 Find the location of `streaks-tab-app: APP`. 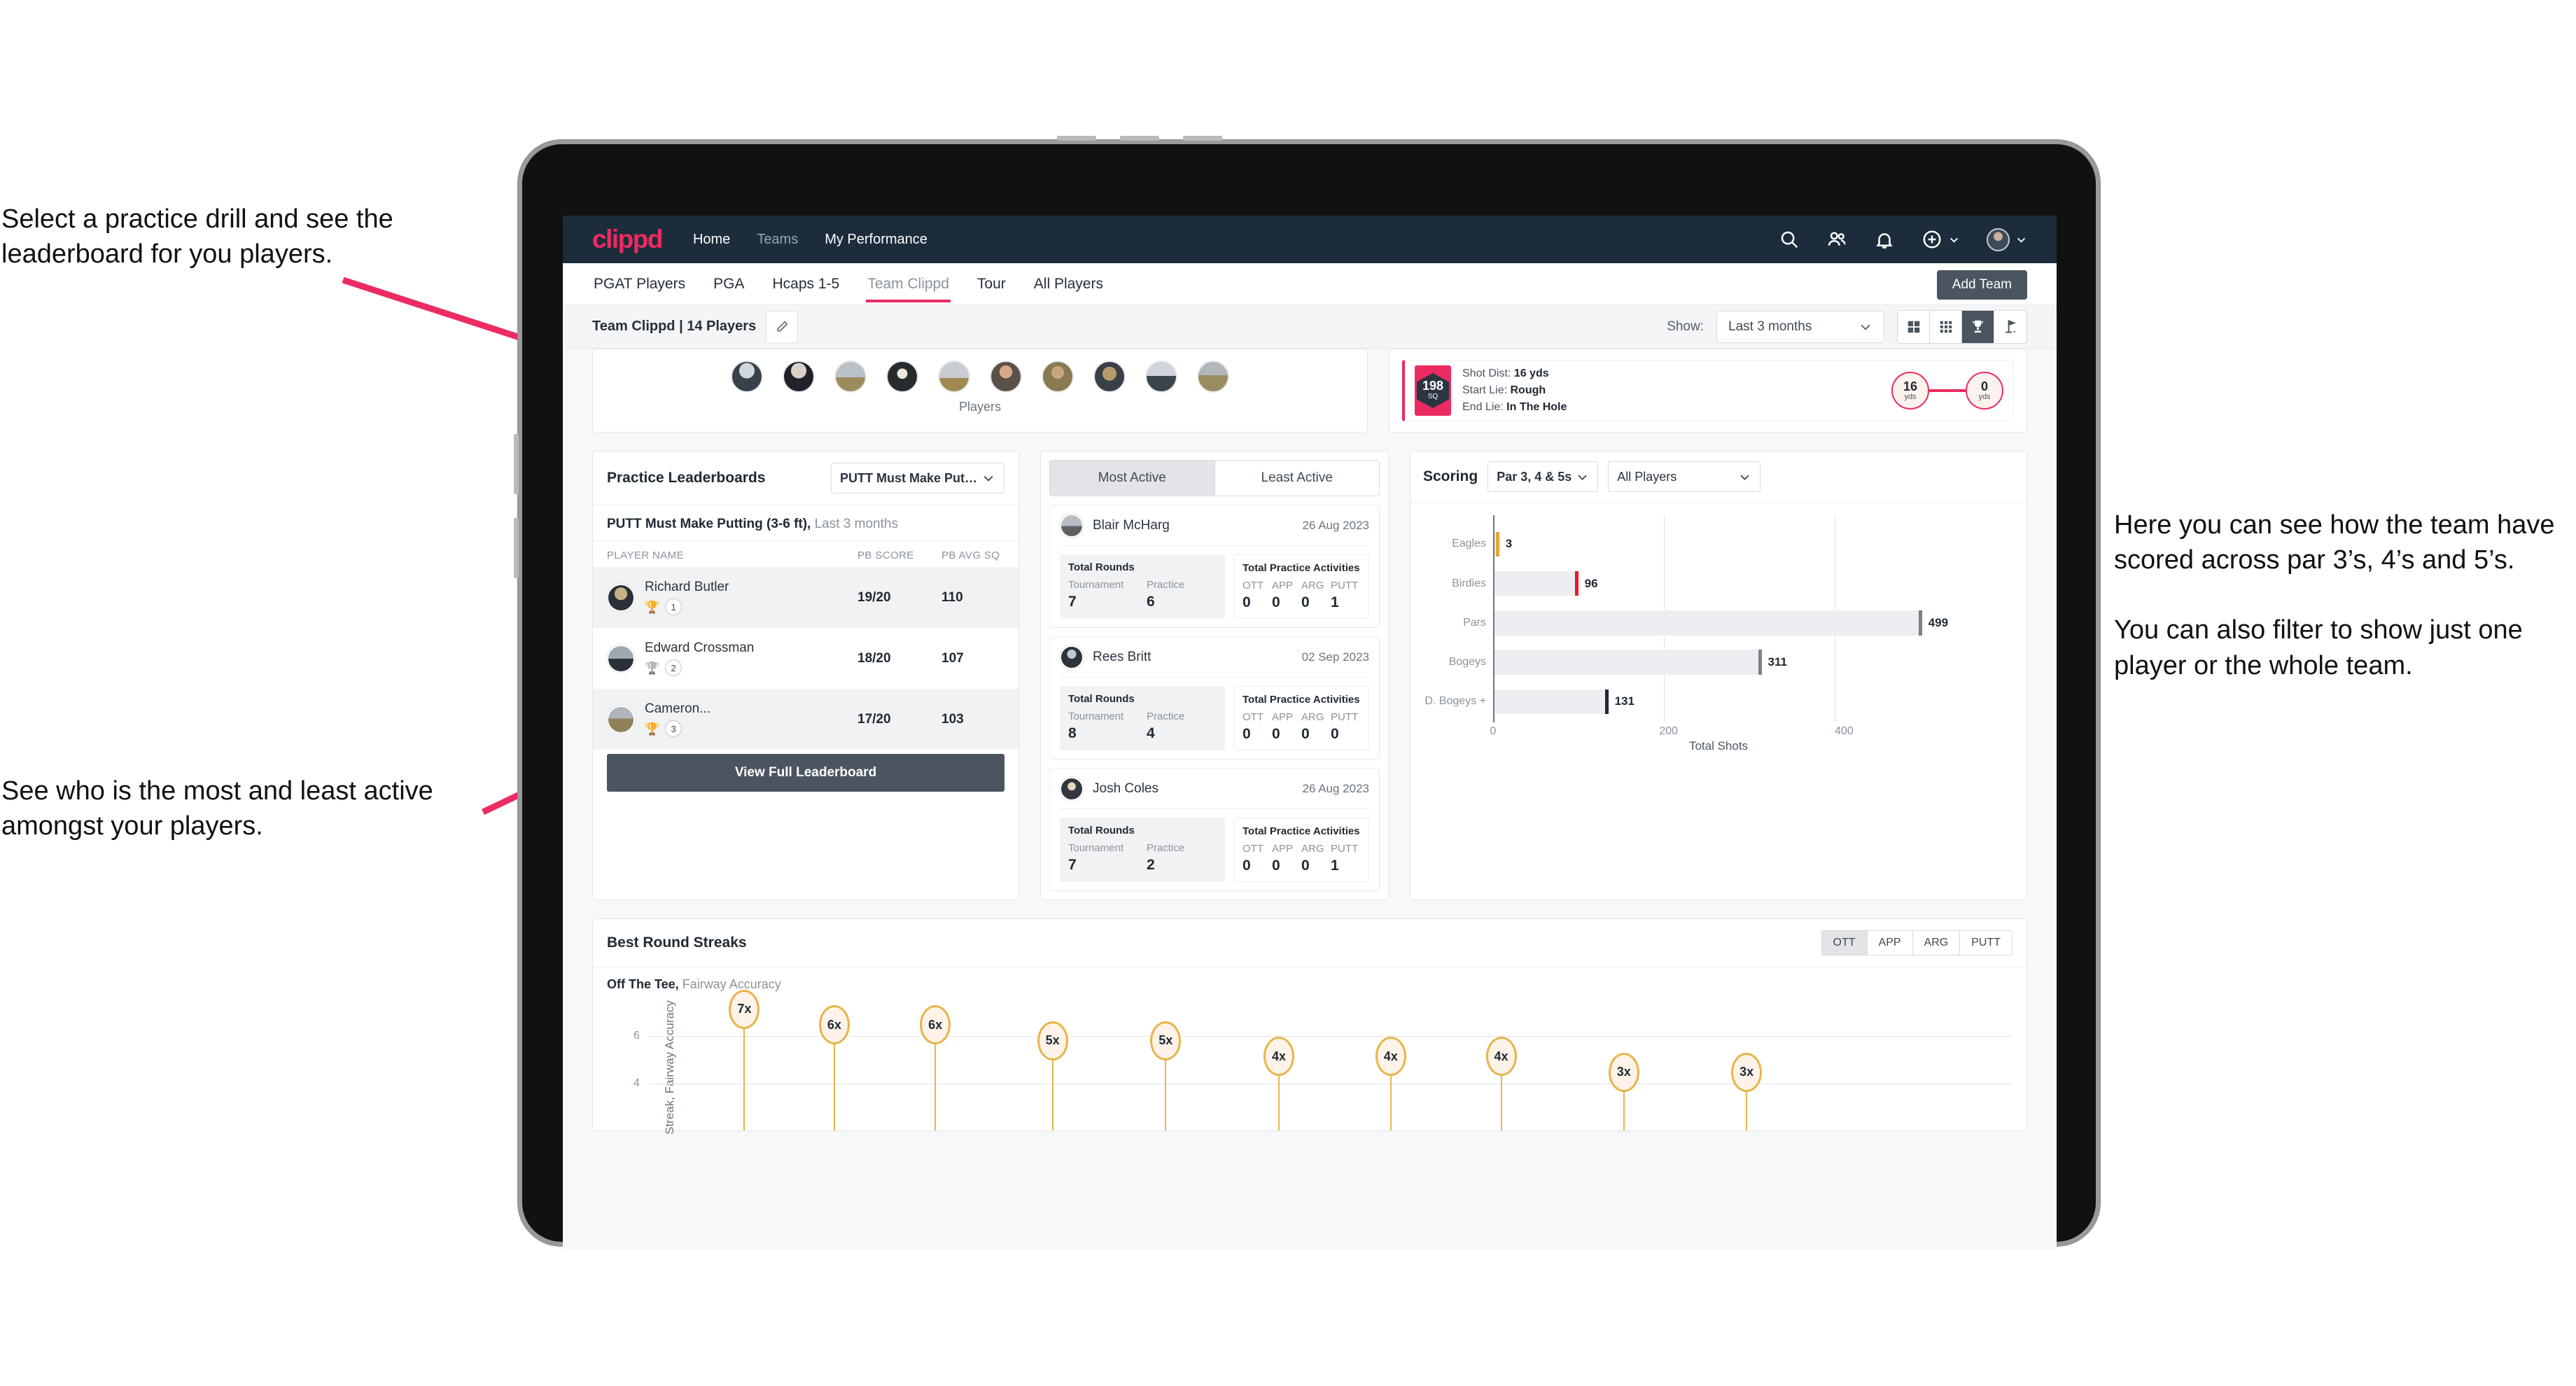

streaks-tab-app: APP is located at coordinates (1890, 943).